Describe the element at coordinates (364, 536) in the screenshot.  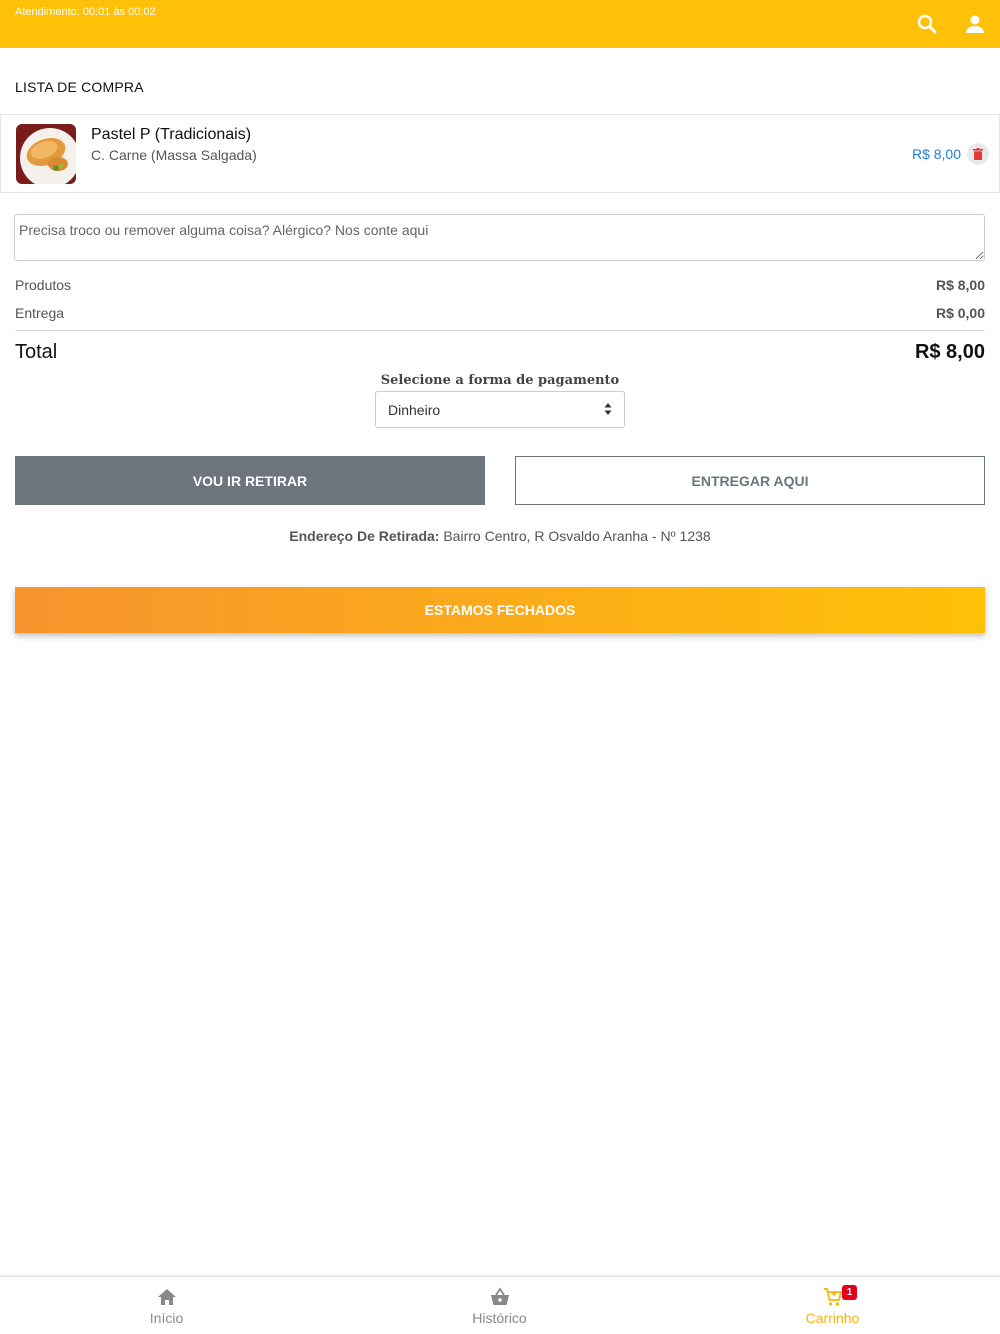
I see `pickup-address-label: Endereço De Retirada:` at that location.